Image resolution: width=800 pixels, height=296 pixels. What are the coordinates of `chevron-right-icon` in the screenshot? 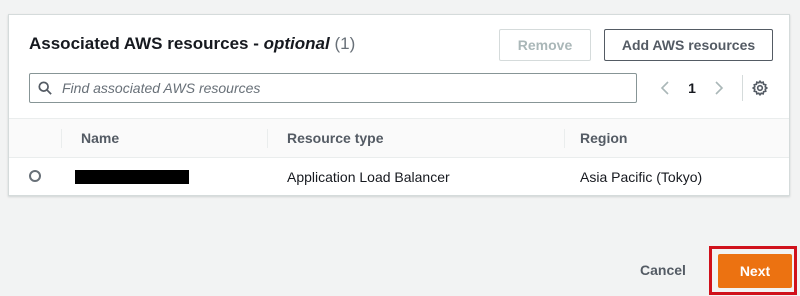 It's located at (719, 88).